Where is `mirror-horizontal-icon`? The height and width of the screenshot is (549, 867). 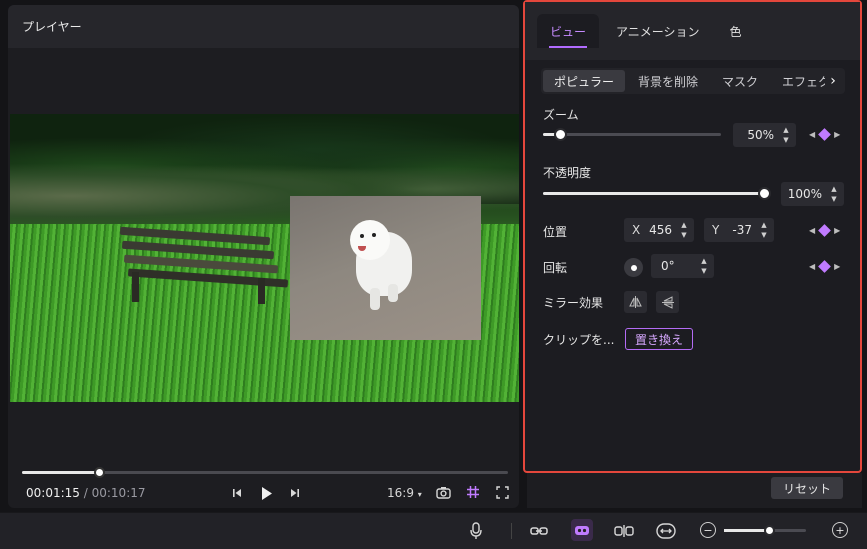
mirror-horizontal-icon is located at coordinates (635, 302).